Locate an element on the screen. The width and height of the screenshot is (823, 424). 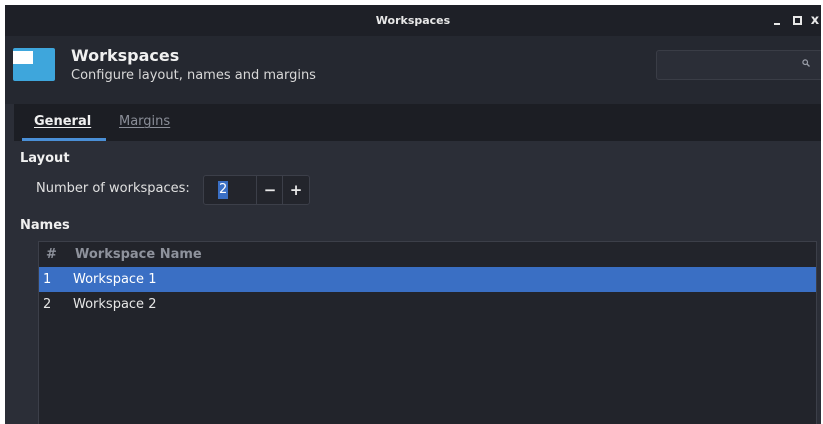
decrement-button: − is located at coordinates (269, 190).